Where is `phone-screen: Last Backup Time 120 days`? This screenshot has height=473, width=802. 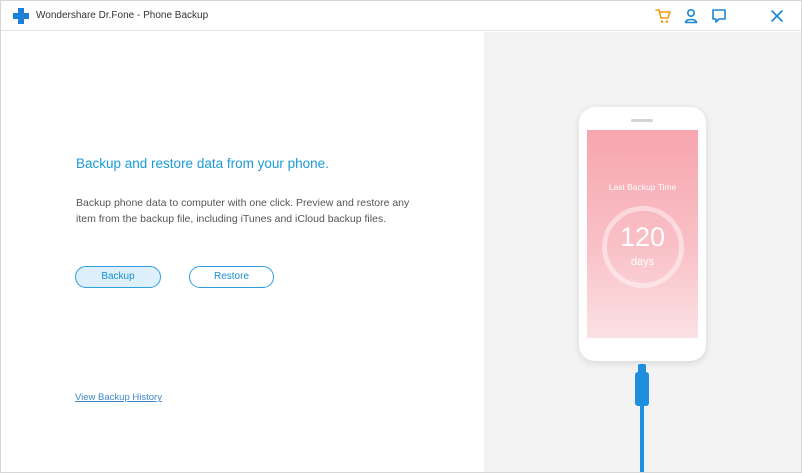
phone-screen: Last Backup Time 120 days is located at coordinates (642, 234).